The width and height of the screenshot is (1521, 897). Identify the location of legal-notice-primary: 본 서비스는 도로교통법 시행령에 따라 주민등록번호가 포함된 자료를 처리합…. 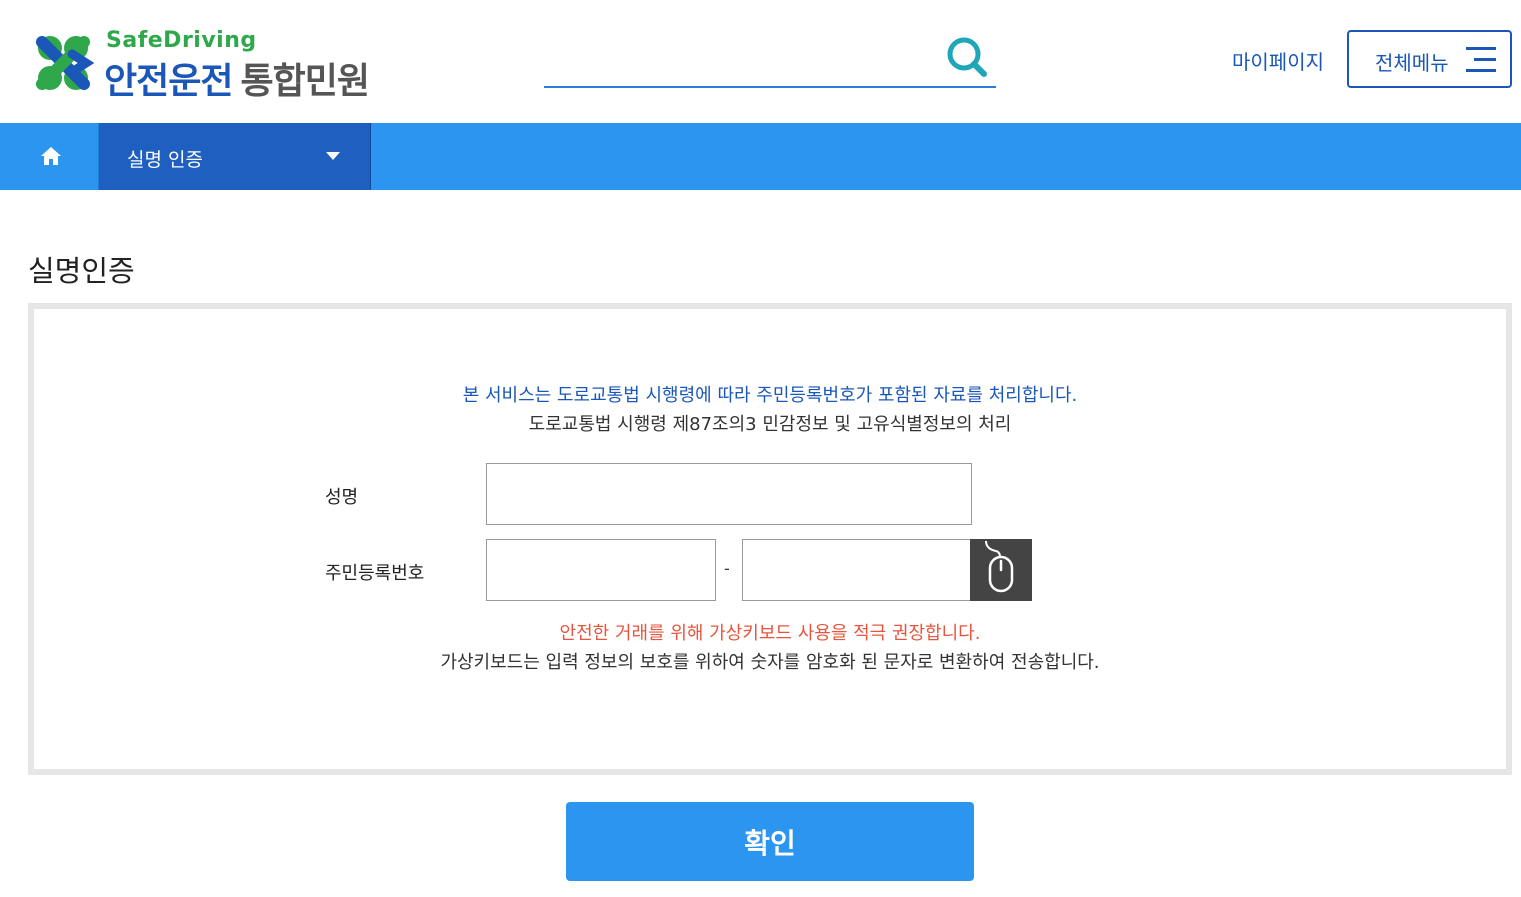
(770, 395).